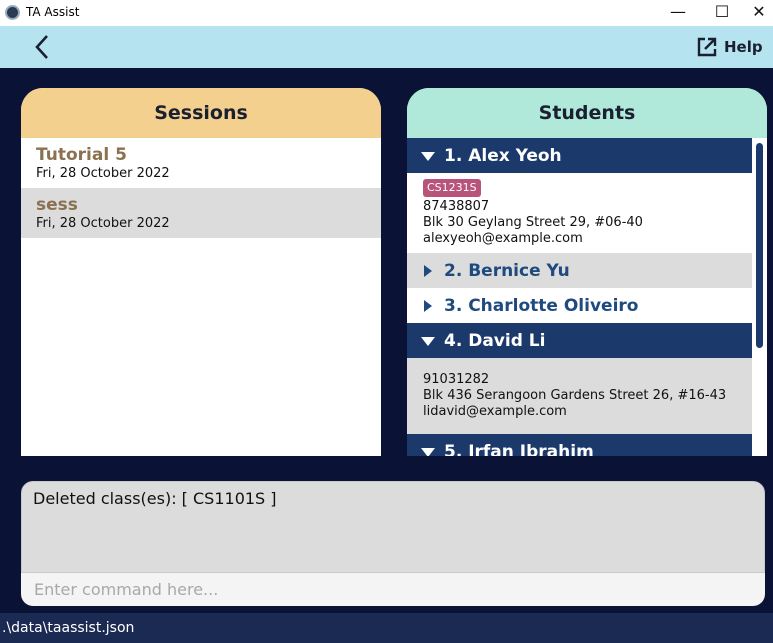 This screenshot has width=773, height=643. I want to click on student-name: 1. Alex Yeoh, so click(503, 155).